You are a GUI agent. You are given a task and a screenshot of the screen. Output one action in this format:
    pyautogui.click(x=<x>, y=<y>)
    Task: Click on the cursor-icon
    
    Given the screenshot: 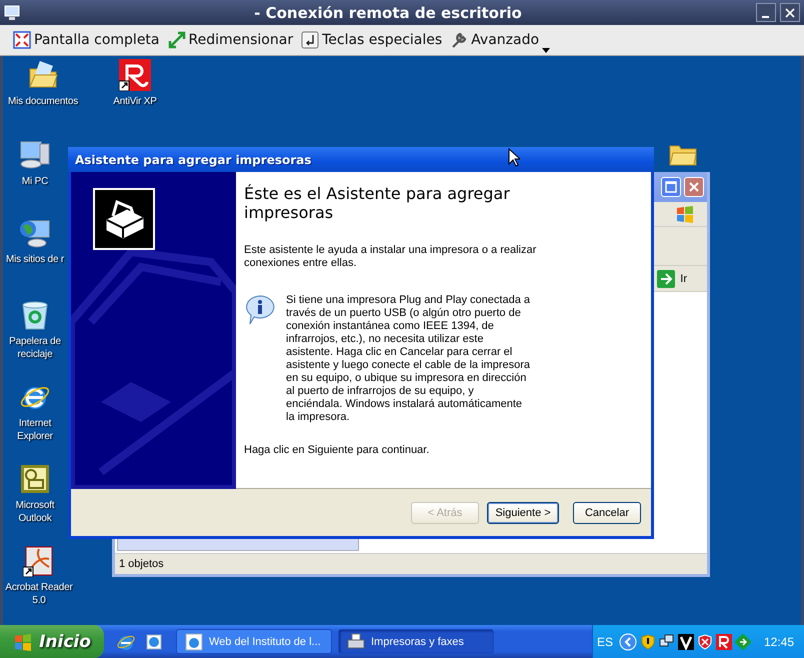 What is the action you would take?
    pyautogui.click(x=514, y=157)
    